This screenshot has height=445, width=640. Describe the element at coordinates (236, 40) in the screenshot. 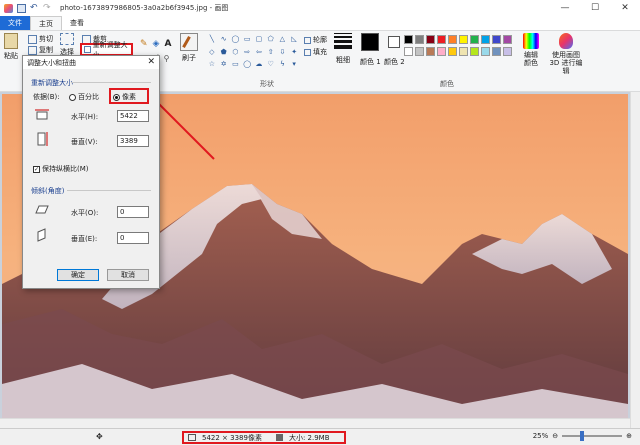

I see `oval-shape-icon: ◯` at that location.